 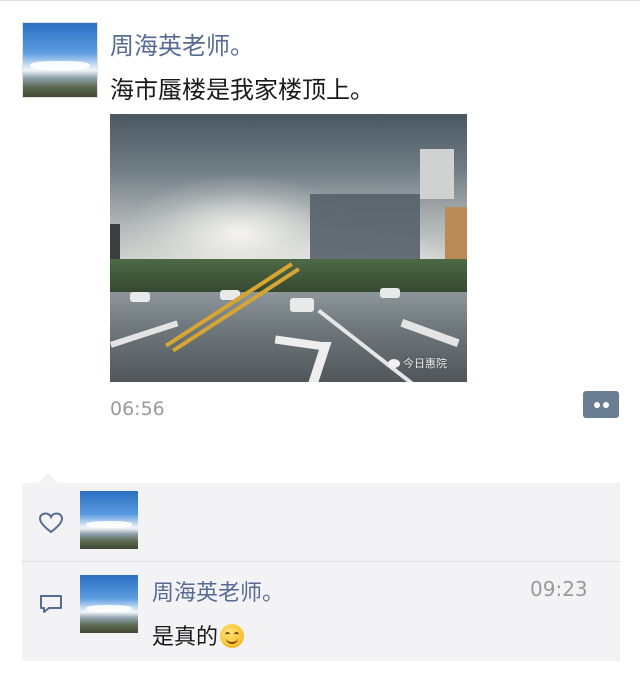 I want to click on image-watermark: 今日惠院, so click(x=417, y=363).